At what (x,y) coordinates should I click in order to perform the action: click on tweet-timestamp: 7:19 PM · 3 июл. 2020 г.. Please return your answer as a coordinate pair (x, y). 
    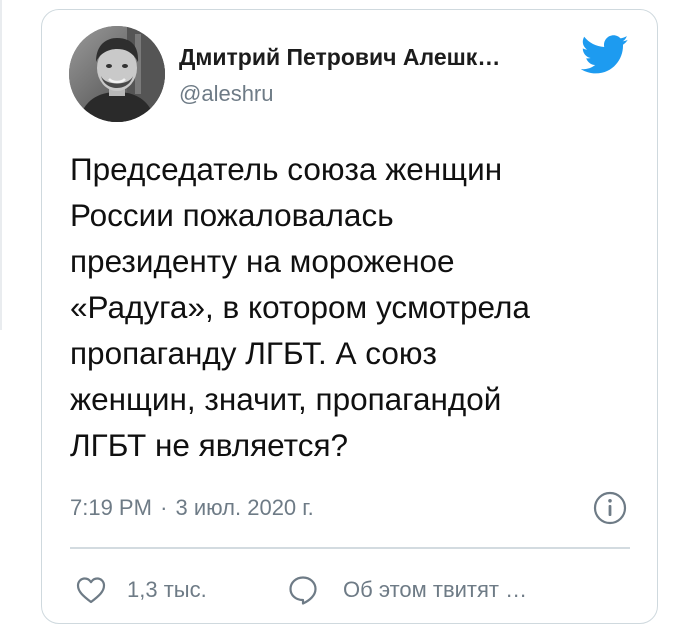
    Looking at the image, I should click on (192, 508).